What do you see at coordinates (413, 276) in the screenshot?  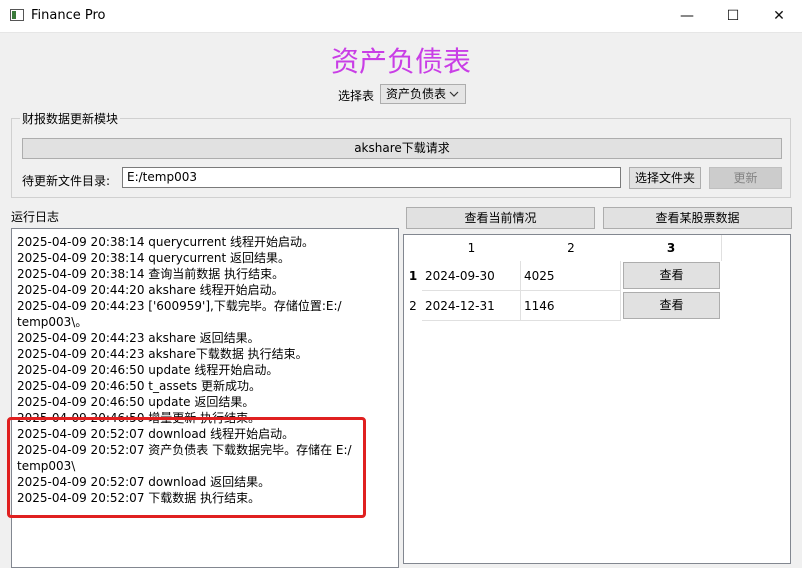 I see `row-header-1: 1` at bounding box center [413, 276].